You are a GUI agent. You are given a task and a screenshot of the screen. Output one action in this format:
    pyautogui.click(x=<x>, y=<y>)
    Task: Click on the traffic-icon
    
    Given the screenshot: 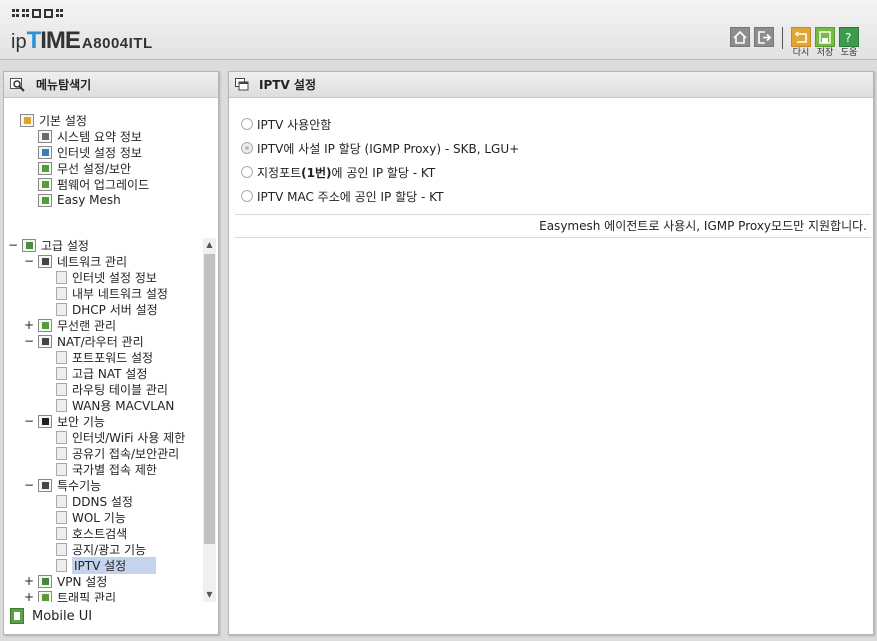 What is the action you would take?
    pyautogui.click(x=45, y=596)
    